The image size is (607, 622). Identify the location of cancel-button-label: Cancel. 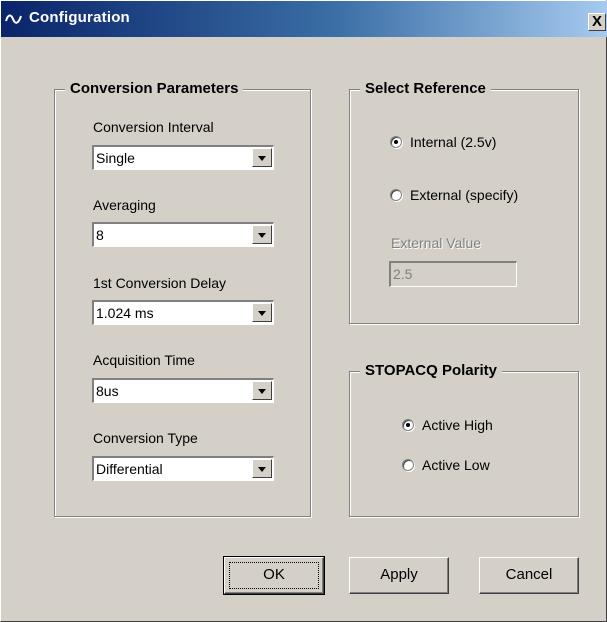
(529, 574).